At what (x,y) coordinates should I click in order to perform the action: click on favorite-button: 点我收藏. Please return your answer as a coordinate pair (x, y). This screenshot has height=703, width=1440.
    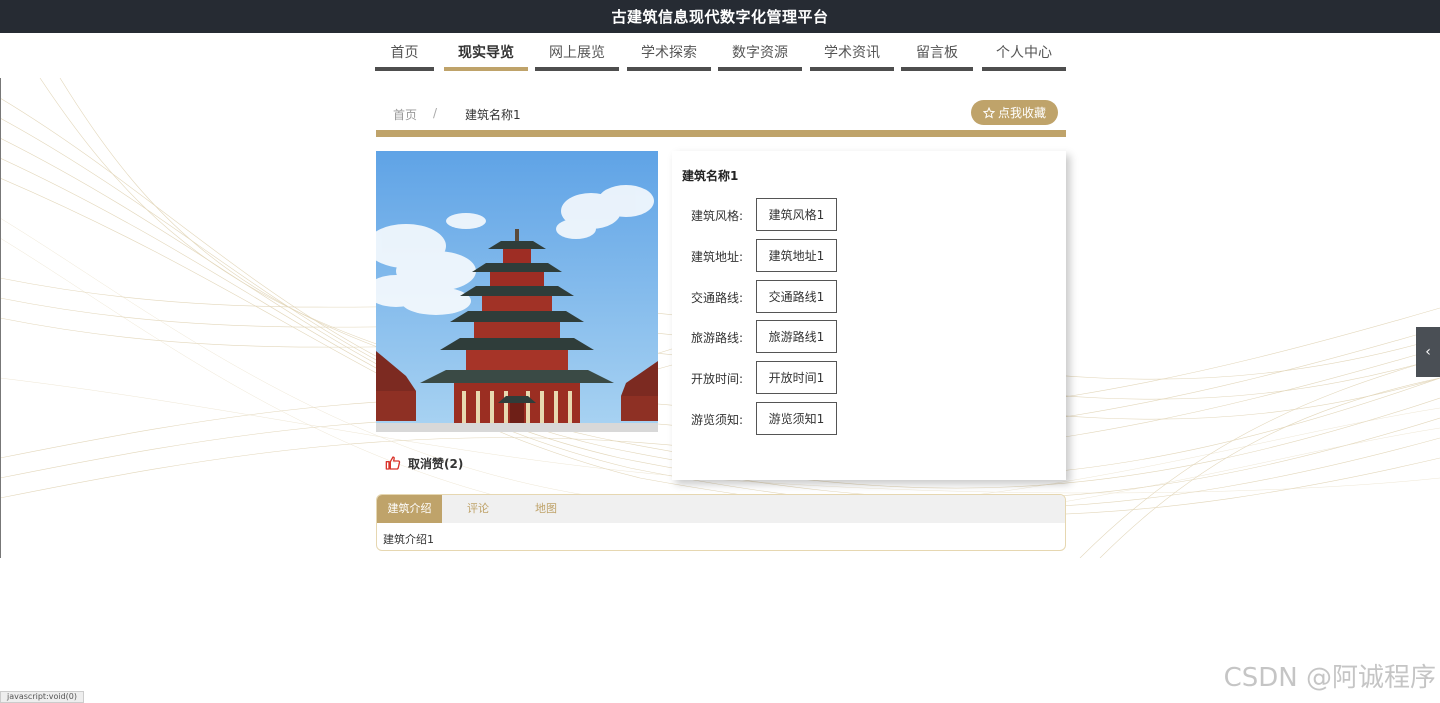
    Looking at the image, I should click on (1014, 112).